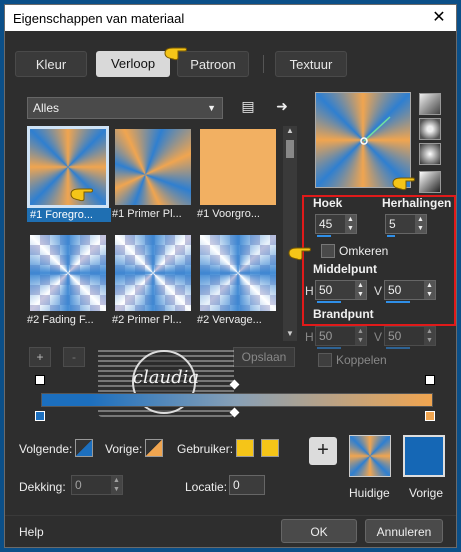  Describe the element at coordinates (329, 348) in the screenshot. I see `focal-h-slider` at that location.